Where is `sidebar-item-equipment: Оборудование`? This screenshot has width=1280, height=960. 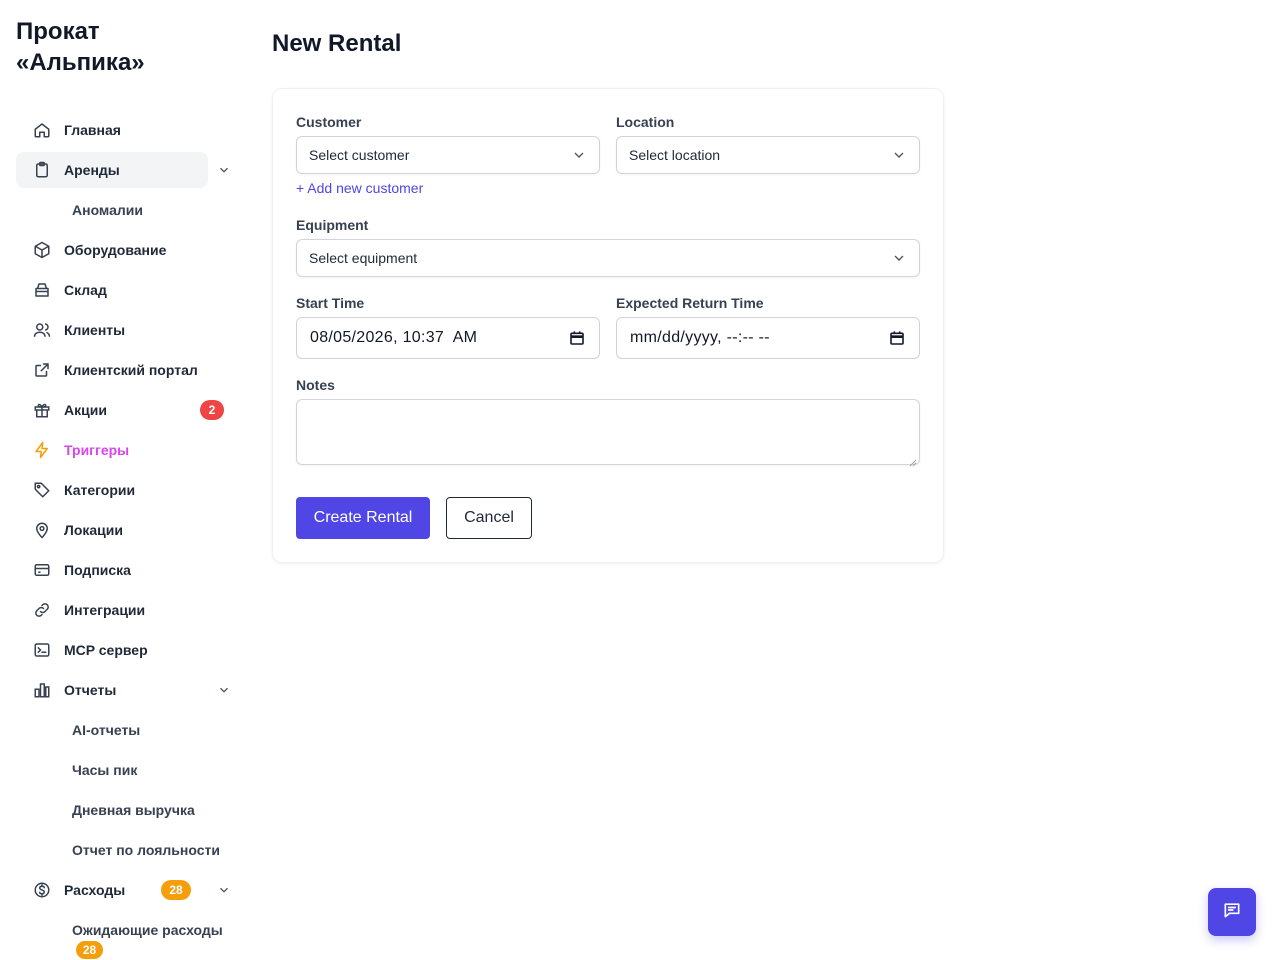
sidebar-item-equipment: Оборудование is located at coordinates (112, 250).